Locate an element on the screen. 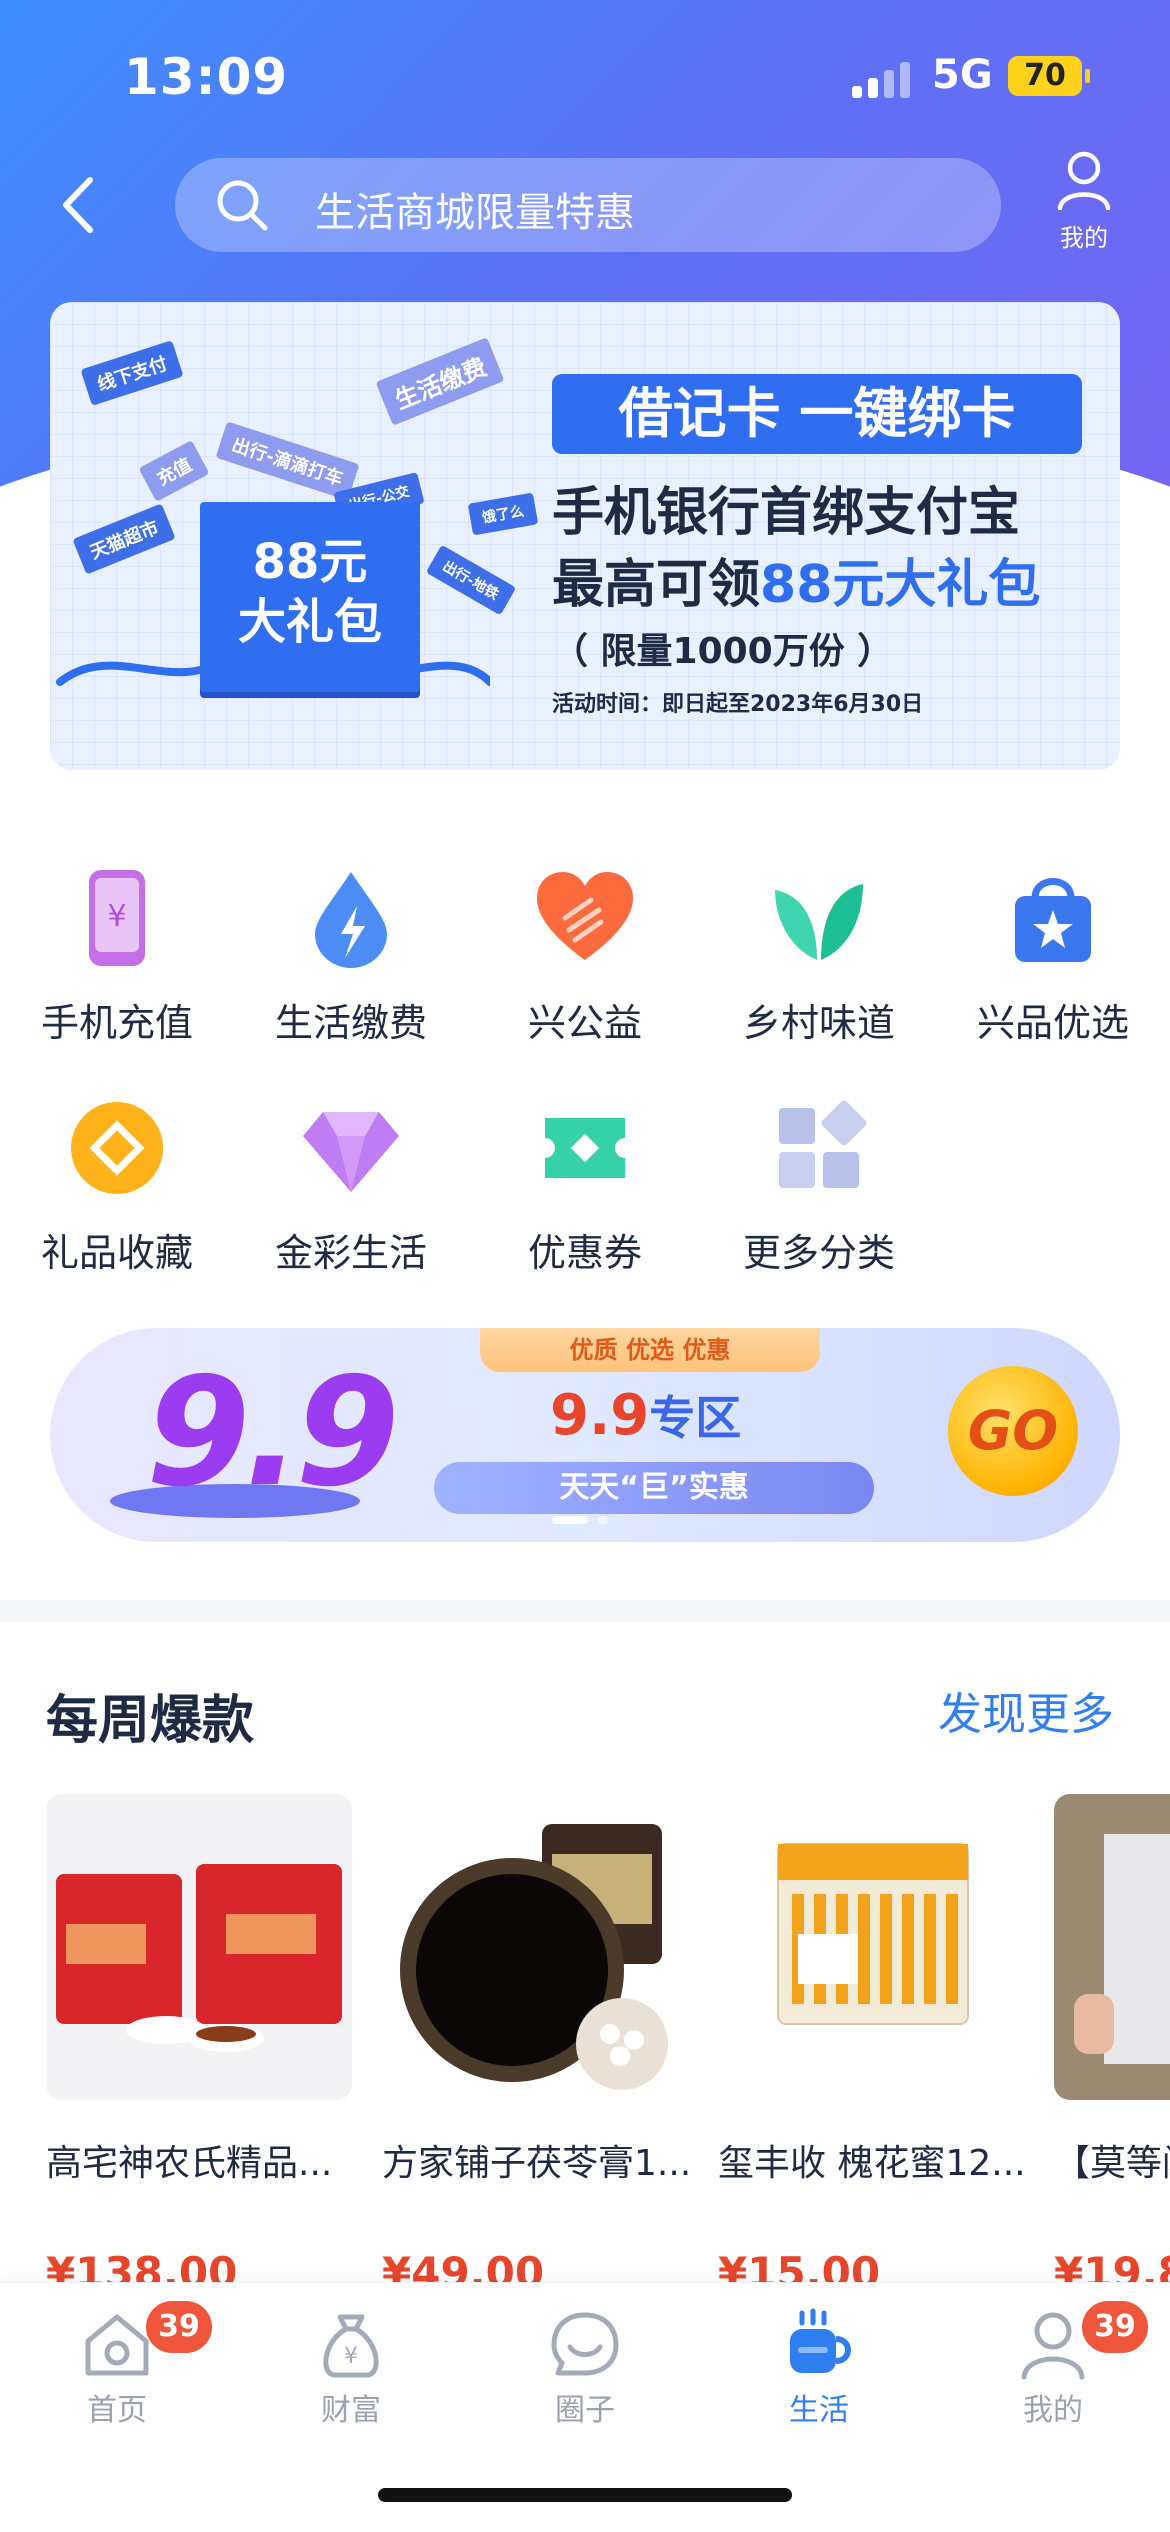 Image resolution: width=1170 pixels, height=2532 pixels. banner-limit: （ 限量1000万份 ） is located at coordinates (723, 651).